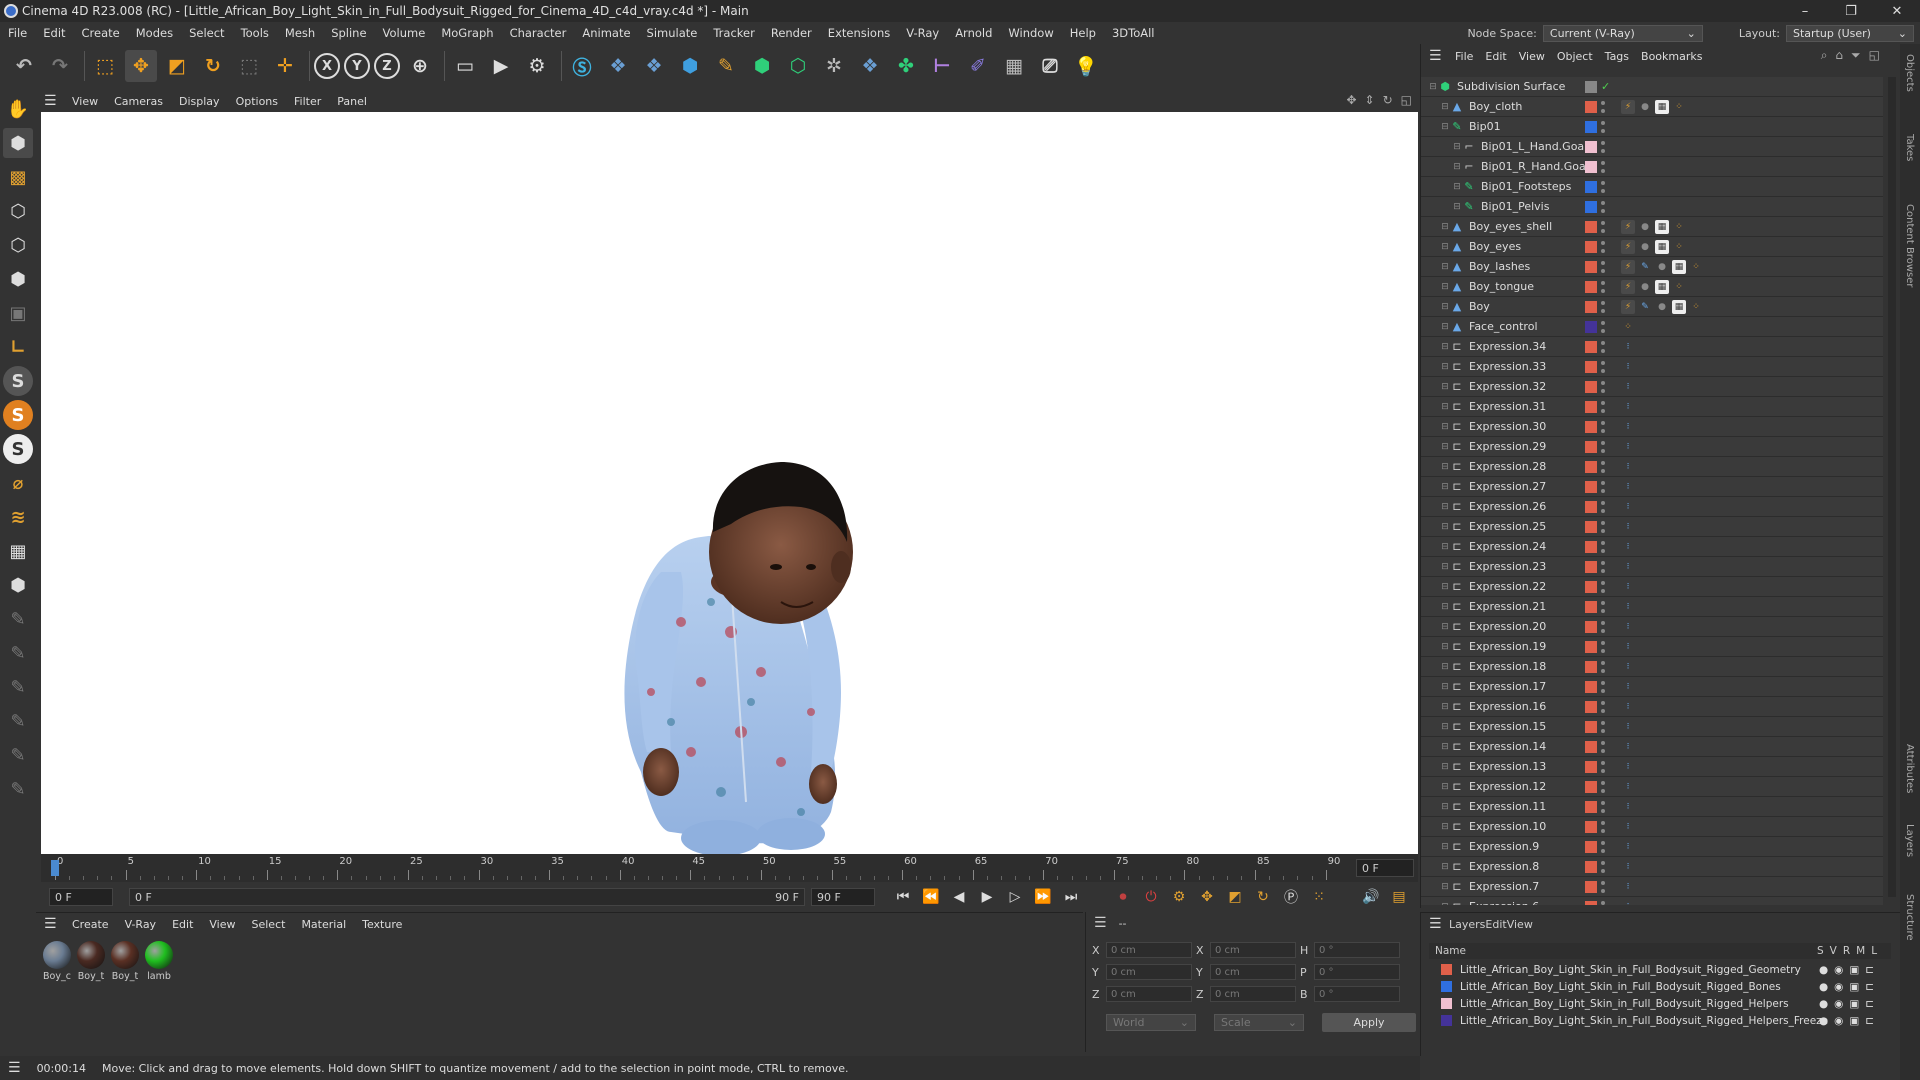 This screenshot has height=1080, width=1920. What do you see at coordinates (1854, 1004) in the screenshot?
I see `render-icon: ▣` at bounding box center [1854, 1004].